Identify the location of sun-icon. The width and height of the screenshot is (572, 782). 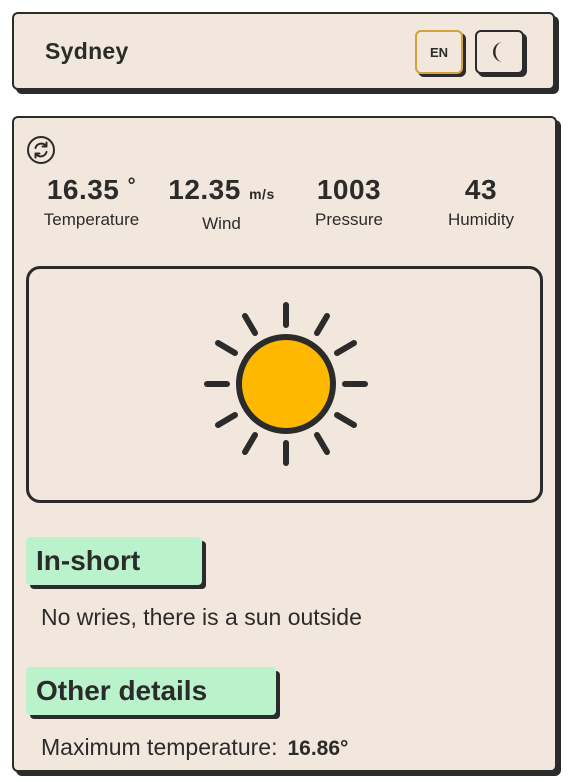
(286, 384).